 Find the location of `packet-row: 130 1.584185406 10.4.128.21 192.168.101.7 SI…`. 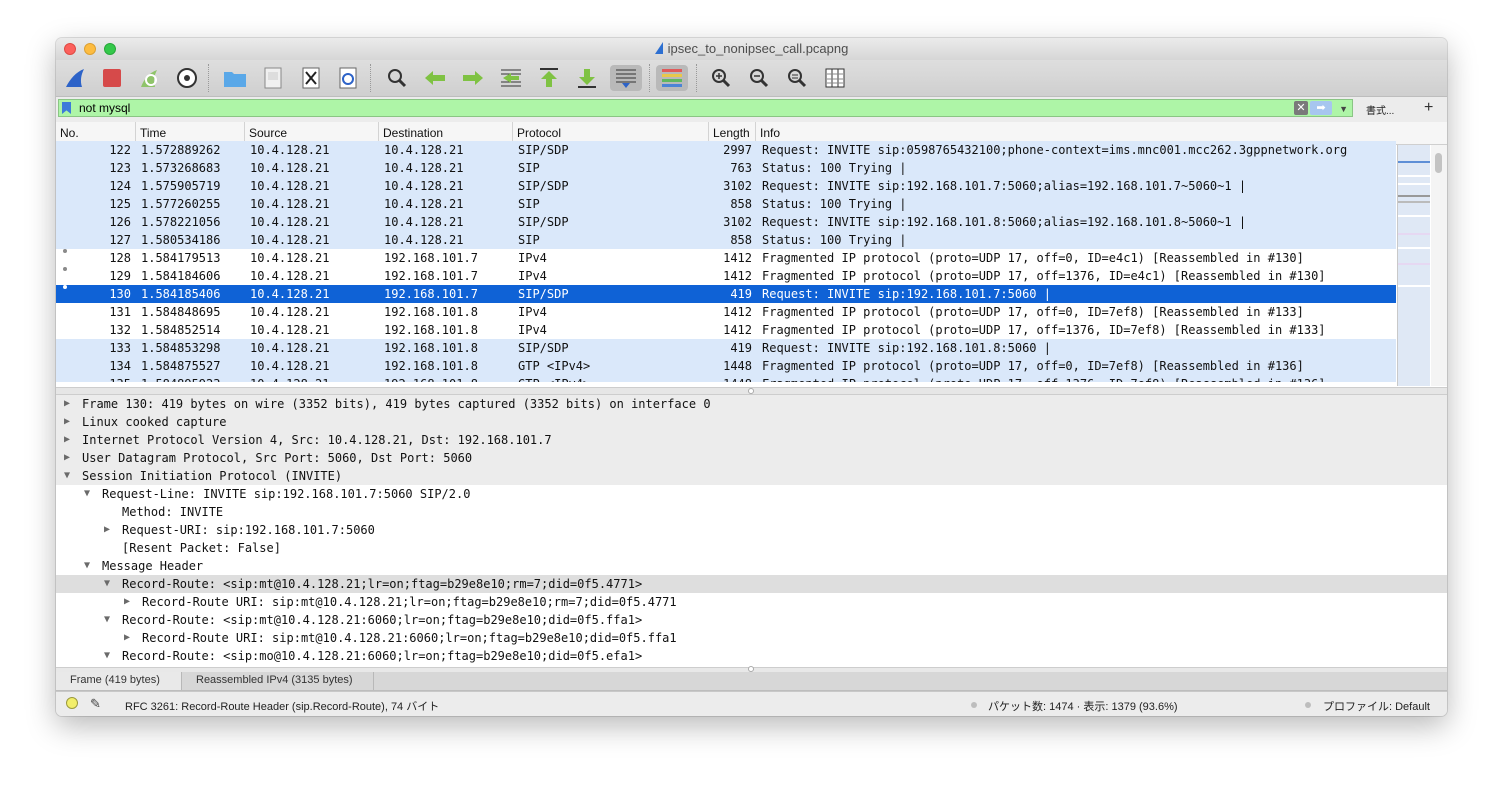

packet-row: 130 1.584185406 10.4.128.21 192.168.101.7 SI… is located at coordinates (726, 294).